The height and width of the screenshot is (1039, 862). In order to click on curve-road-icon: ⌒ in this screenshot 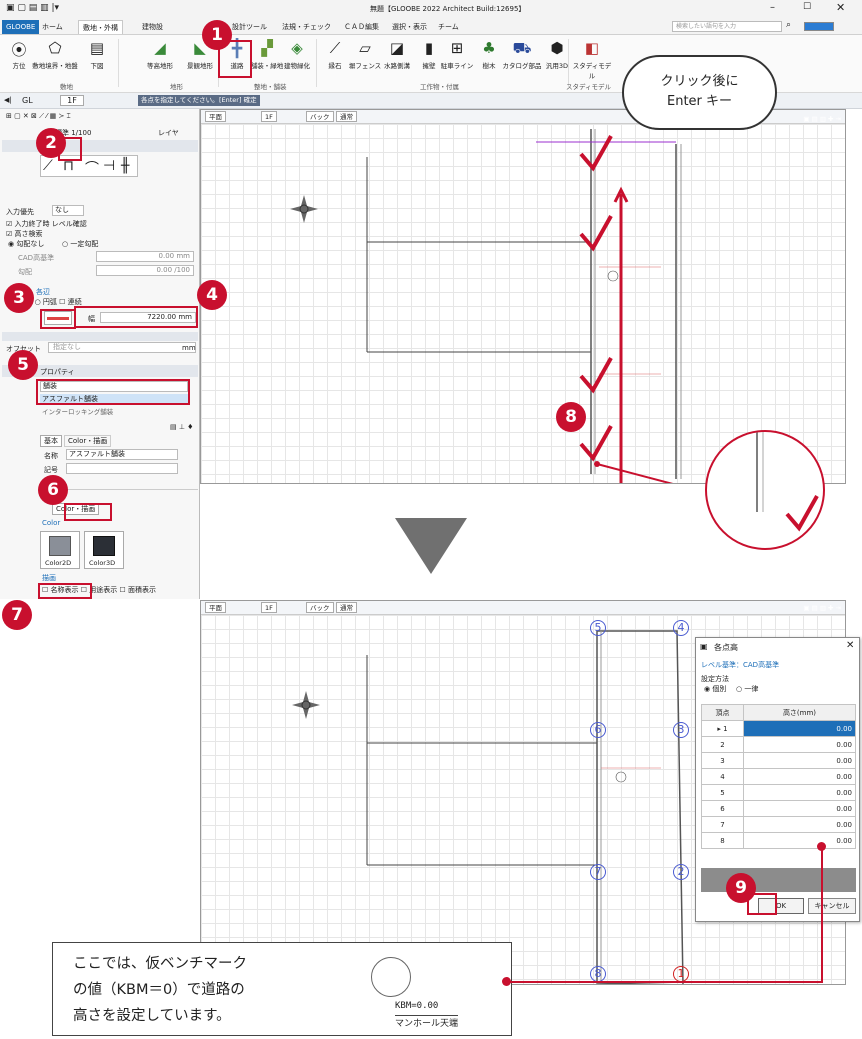, I will do `click(92, 168)`.